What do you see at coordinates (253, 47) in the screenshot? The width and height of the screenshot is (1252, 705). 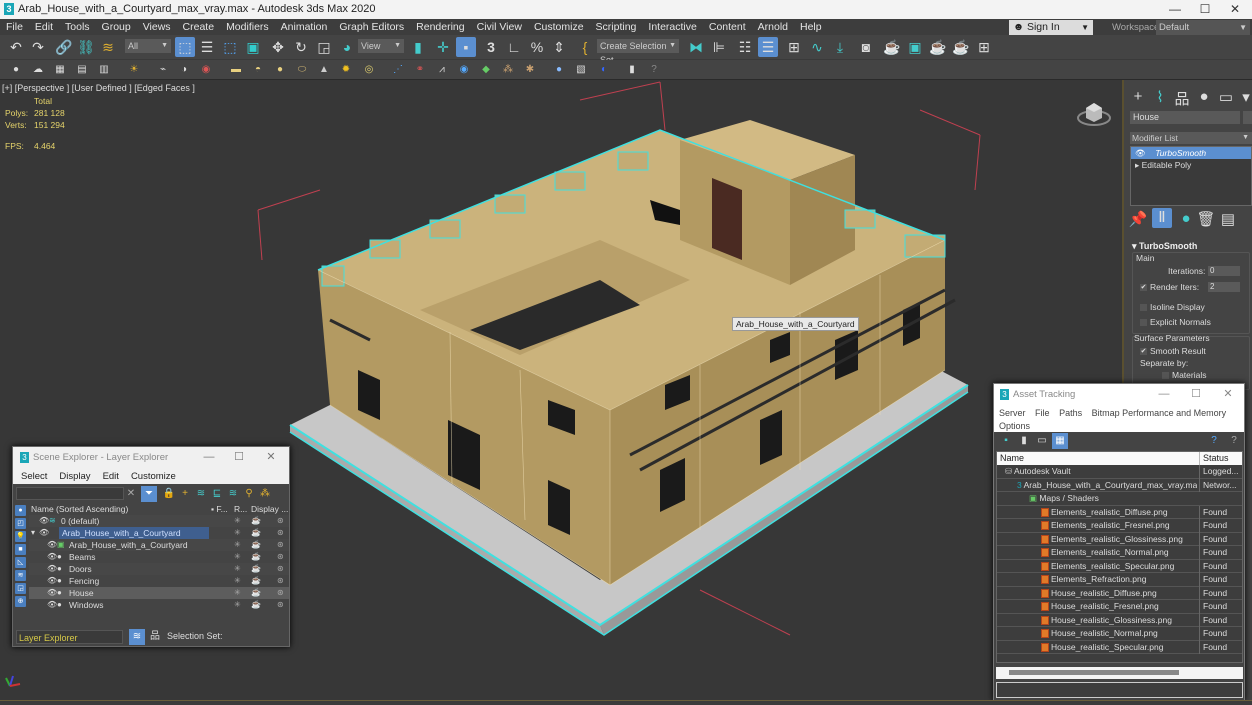 I see `window-crossing-icon: ▣` at bounding box center [253, 47].